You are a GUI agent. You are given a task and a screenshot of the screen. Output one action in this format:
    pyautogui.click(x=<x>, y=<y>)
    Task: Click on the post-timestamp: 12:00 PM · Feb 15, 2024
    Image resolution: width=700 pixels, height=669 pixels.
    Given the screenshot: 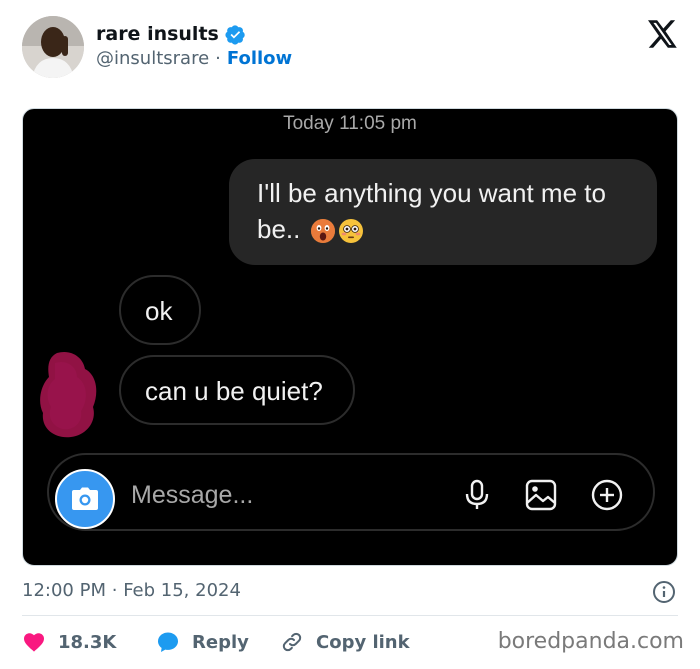 What is the action you would take?
    pyautogui.click(x=131, y=591)
    